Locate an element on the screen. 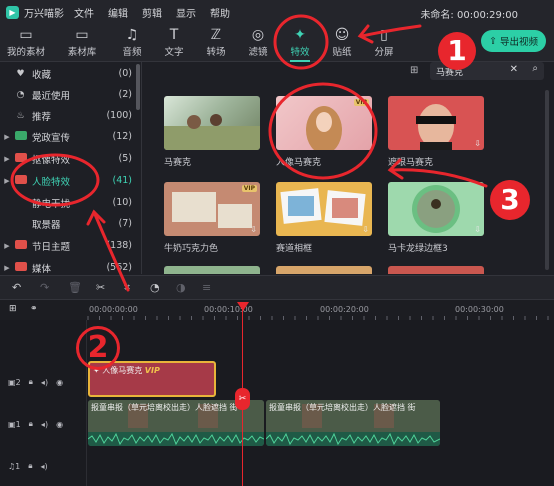 The height and width of the screenshot is (486, 554). annotation-circle-effects-tab is located at coordinates (301, 42).